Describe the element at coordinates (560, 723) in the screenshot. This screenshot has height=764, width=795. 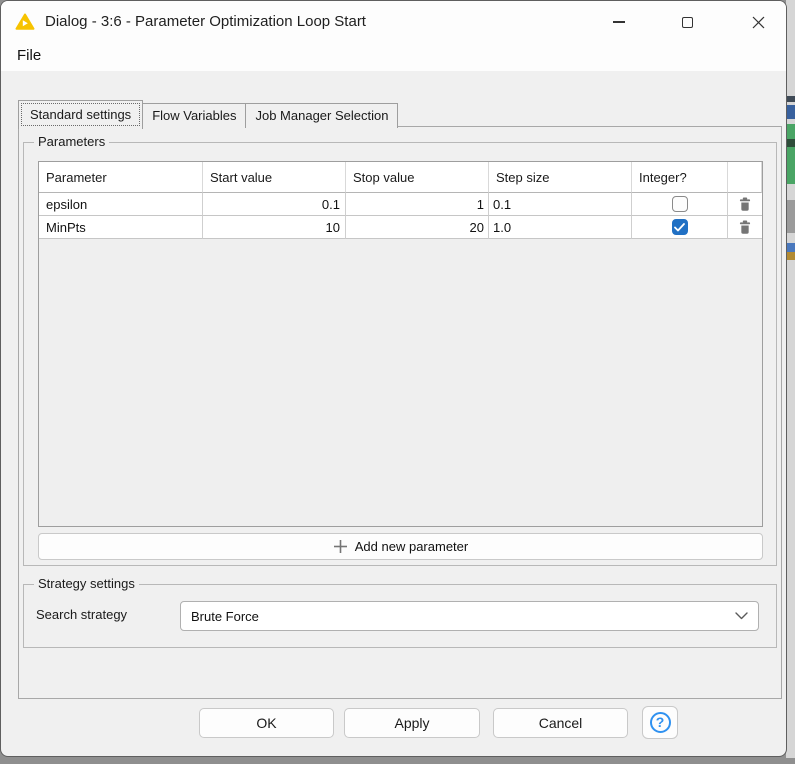
I see `cancel-button: Cancel` at that location.